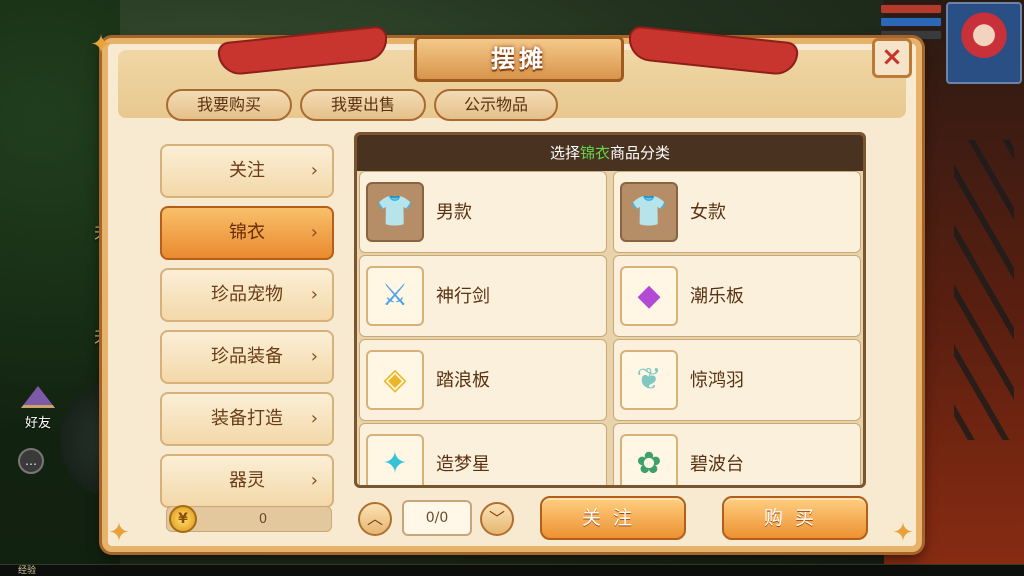 The width and height of the screenshot is (1024, 576). I want to click on subcategory-shenxing-sword: ⚔ 神行剑, so click(483, 296).